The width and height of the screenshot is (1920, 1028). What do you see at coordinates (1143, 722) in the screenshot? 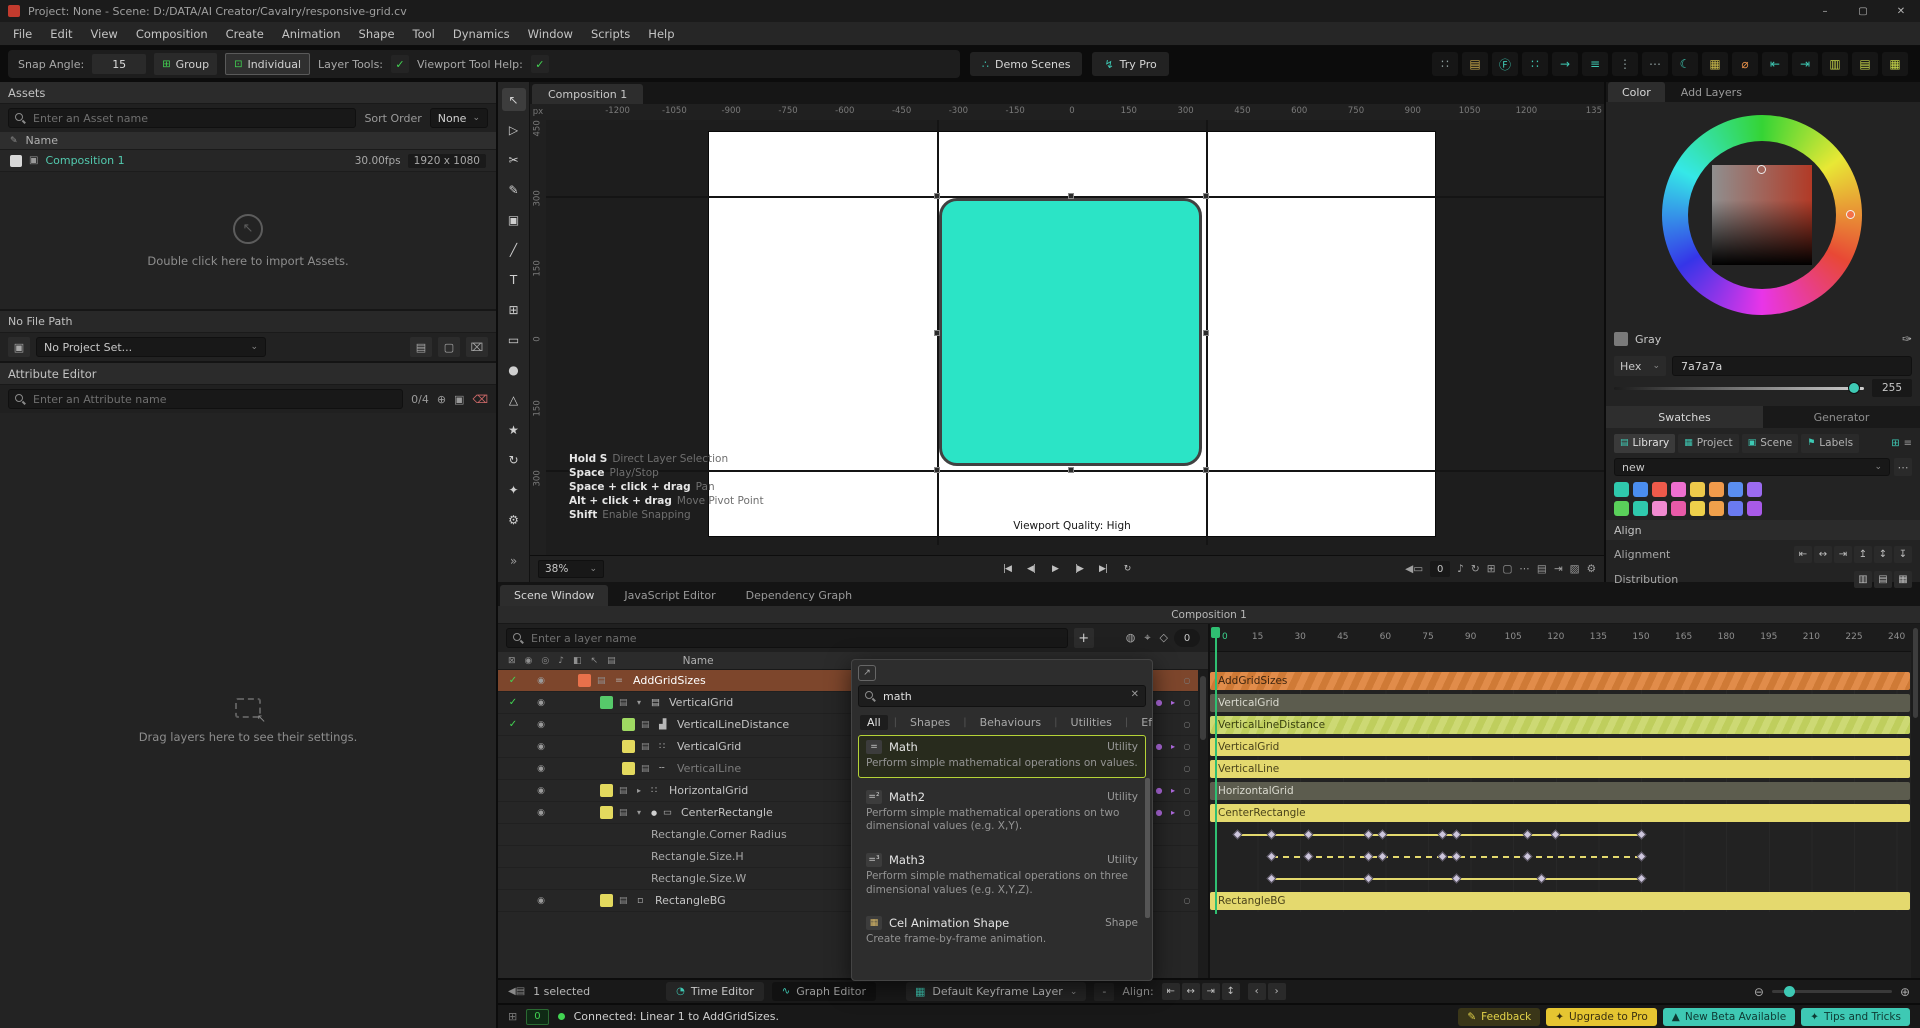
I see `popup-tab-effects: Effects` at bounding box center [1143, 722].